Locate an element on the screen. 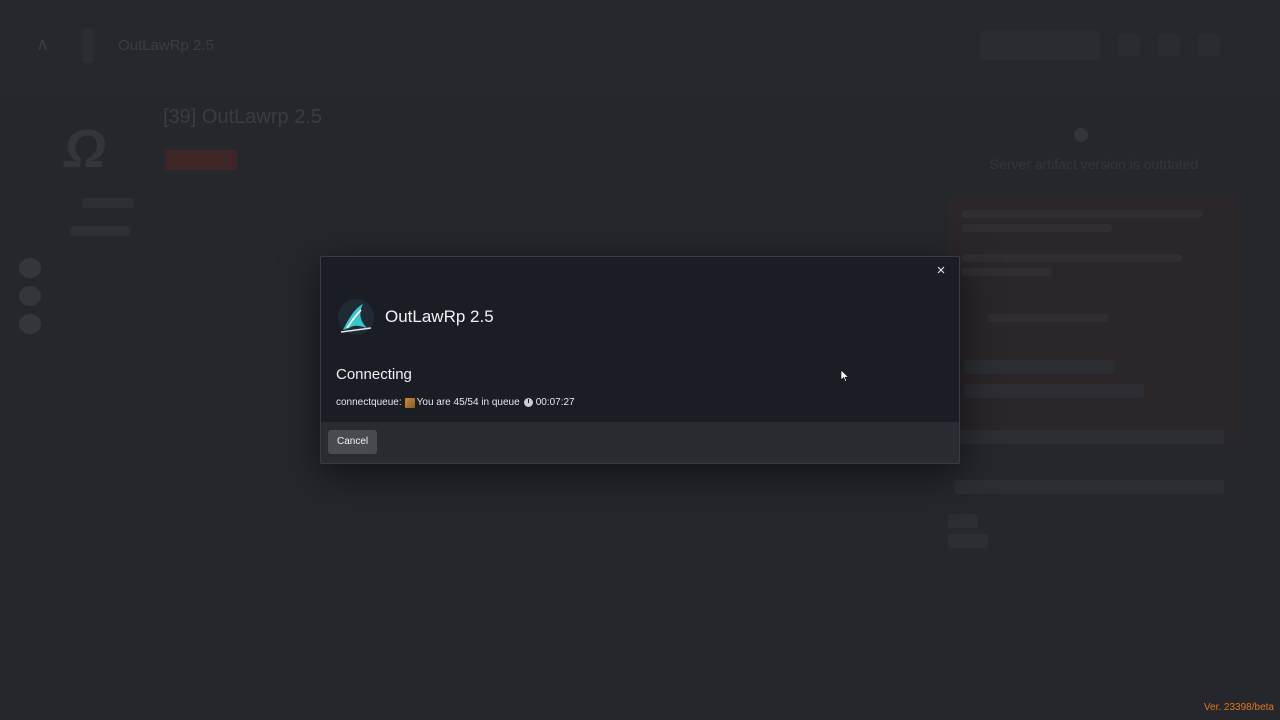  close-icon: × is located at coordinates (941, 271).